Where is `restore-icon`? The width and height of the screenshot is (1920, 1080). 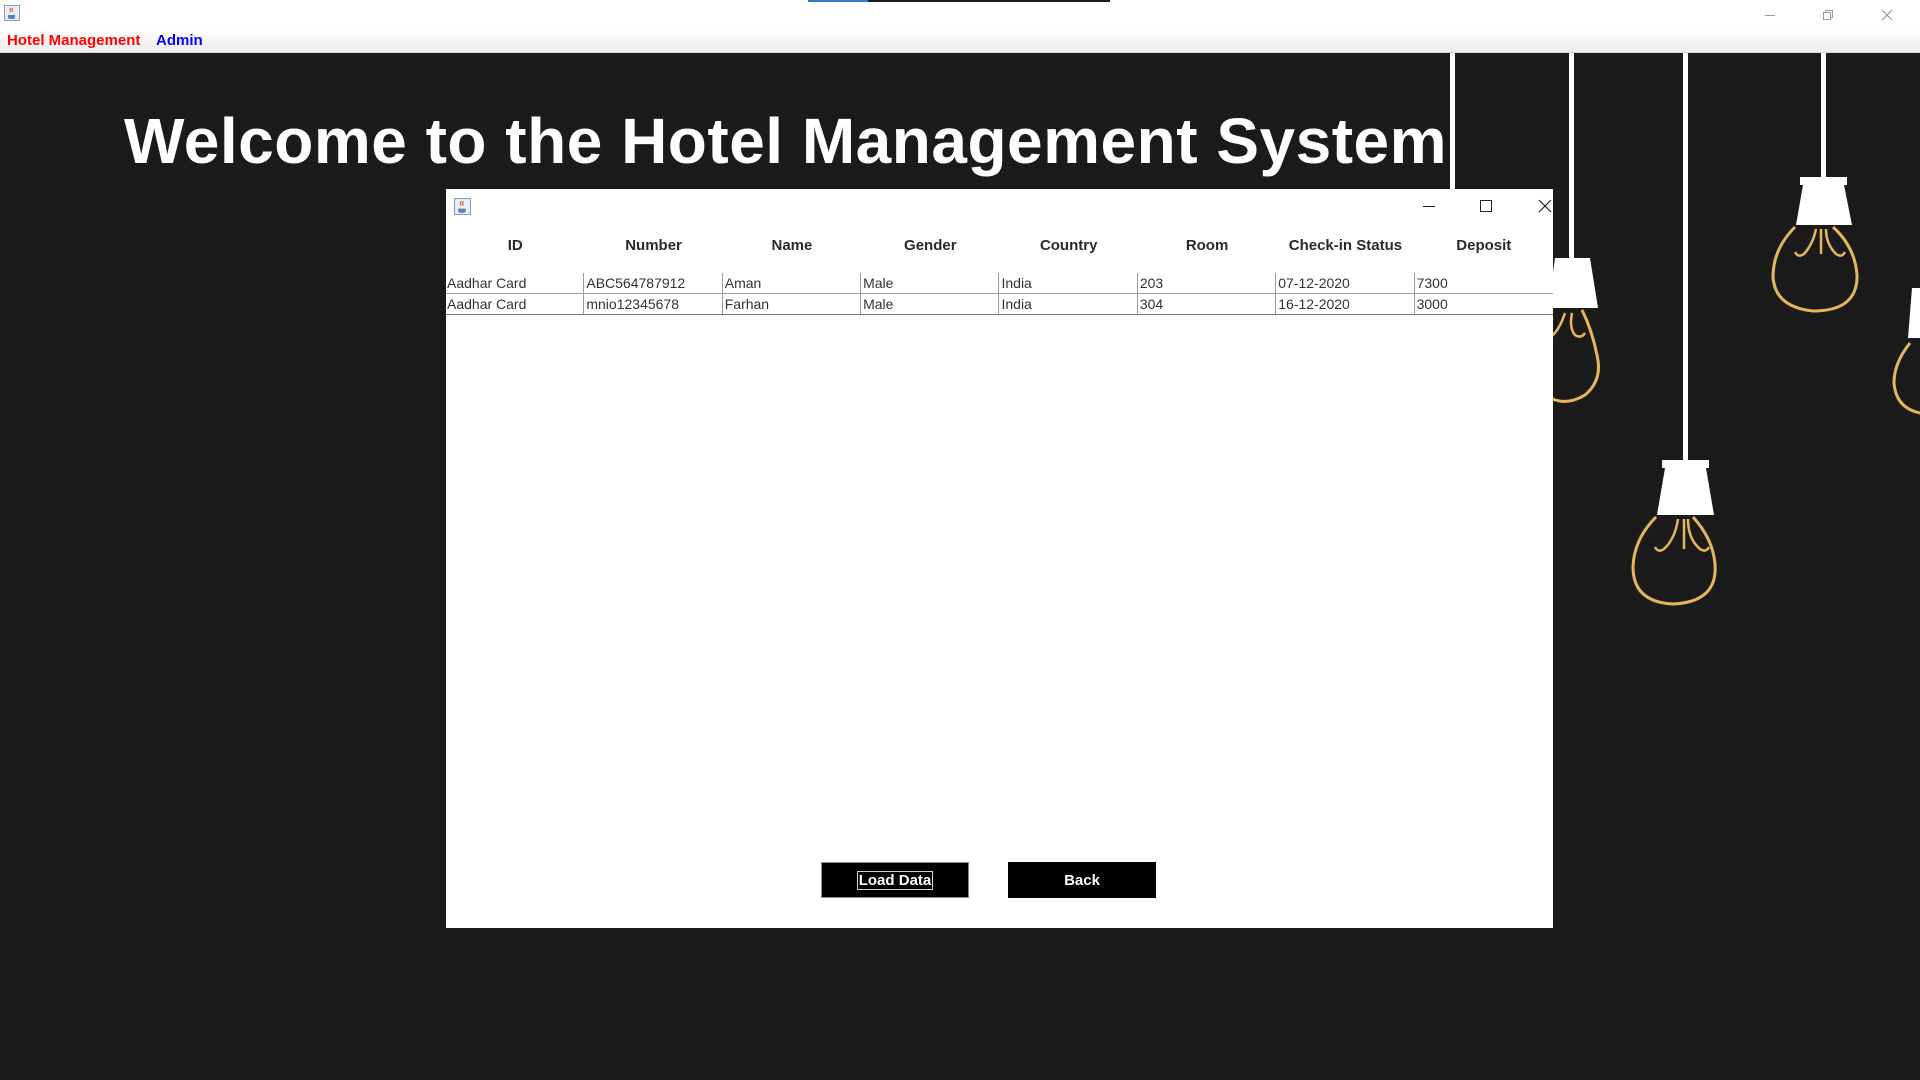 restore-icon is located at coordinates (1828, 15).